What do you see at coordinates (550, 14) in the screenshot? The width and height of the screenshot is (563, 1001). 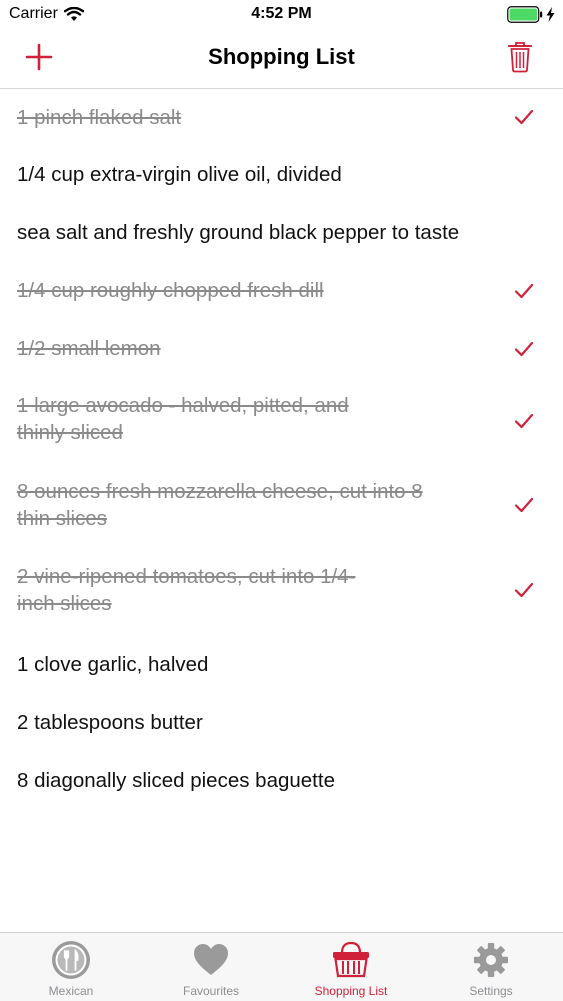 I see `charging-bolt-icon` at bounding box center [550, 14].